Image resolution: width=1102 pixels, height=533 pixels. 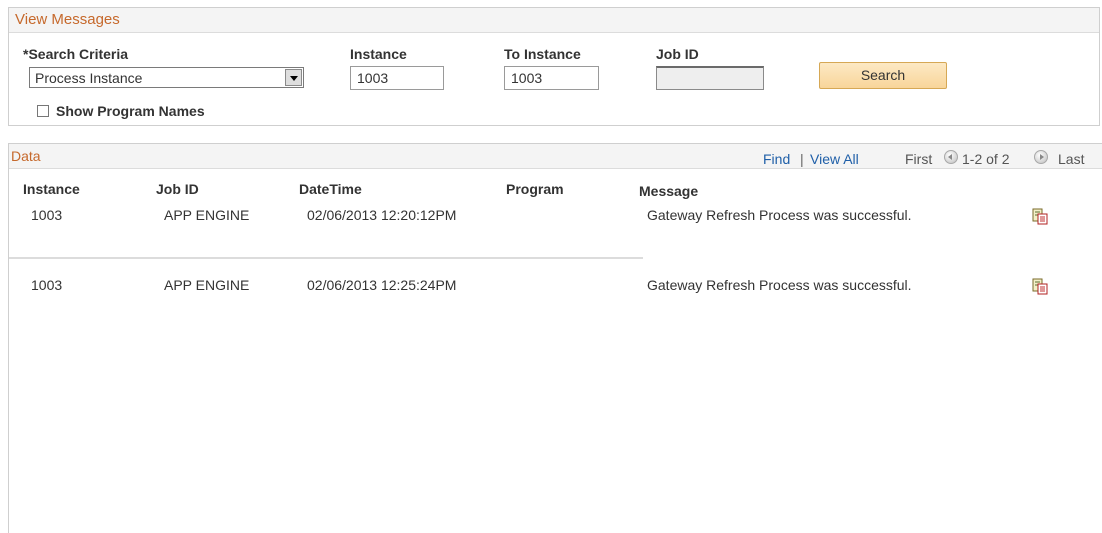 What do you see at coordinates (1041, 157) in the screenshot?
I see `next-icon` at bounding box center [1041, 157].